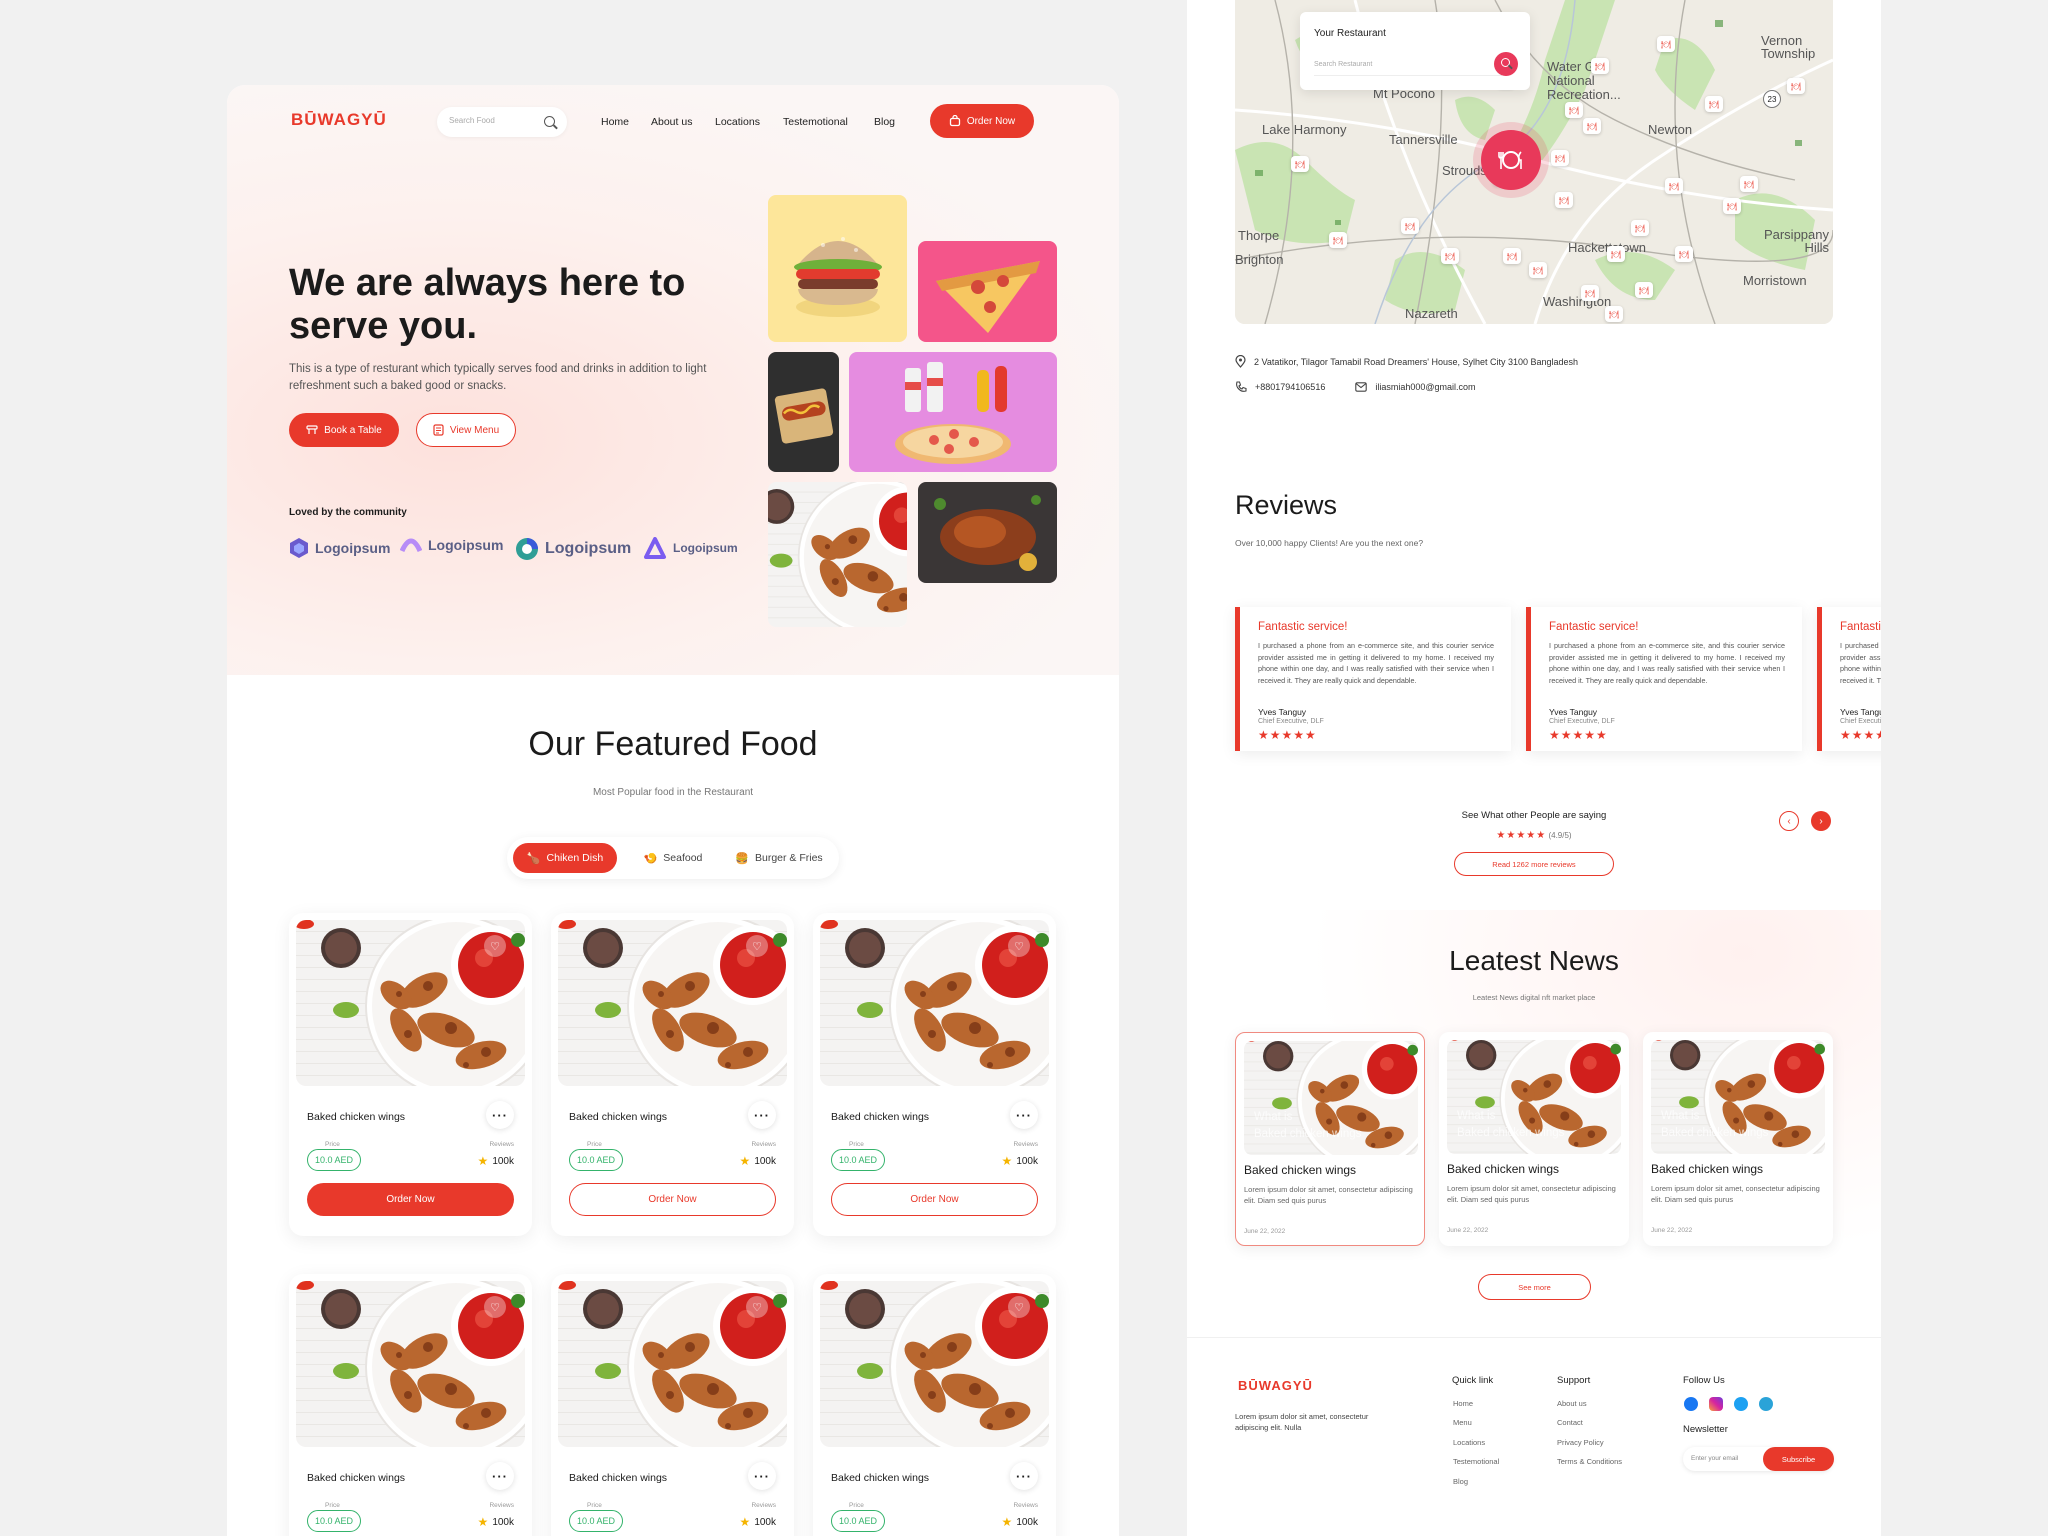 Image resolution: width=2048 pixels, height=1536 pixels. What do you see at coordinates (1506, 64) in the screenshot?
I see `restaurant-search-button` at bounding box center [1506, 64].